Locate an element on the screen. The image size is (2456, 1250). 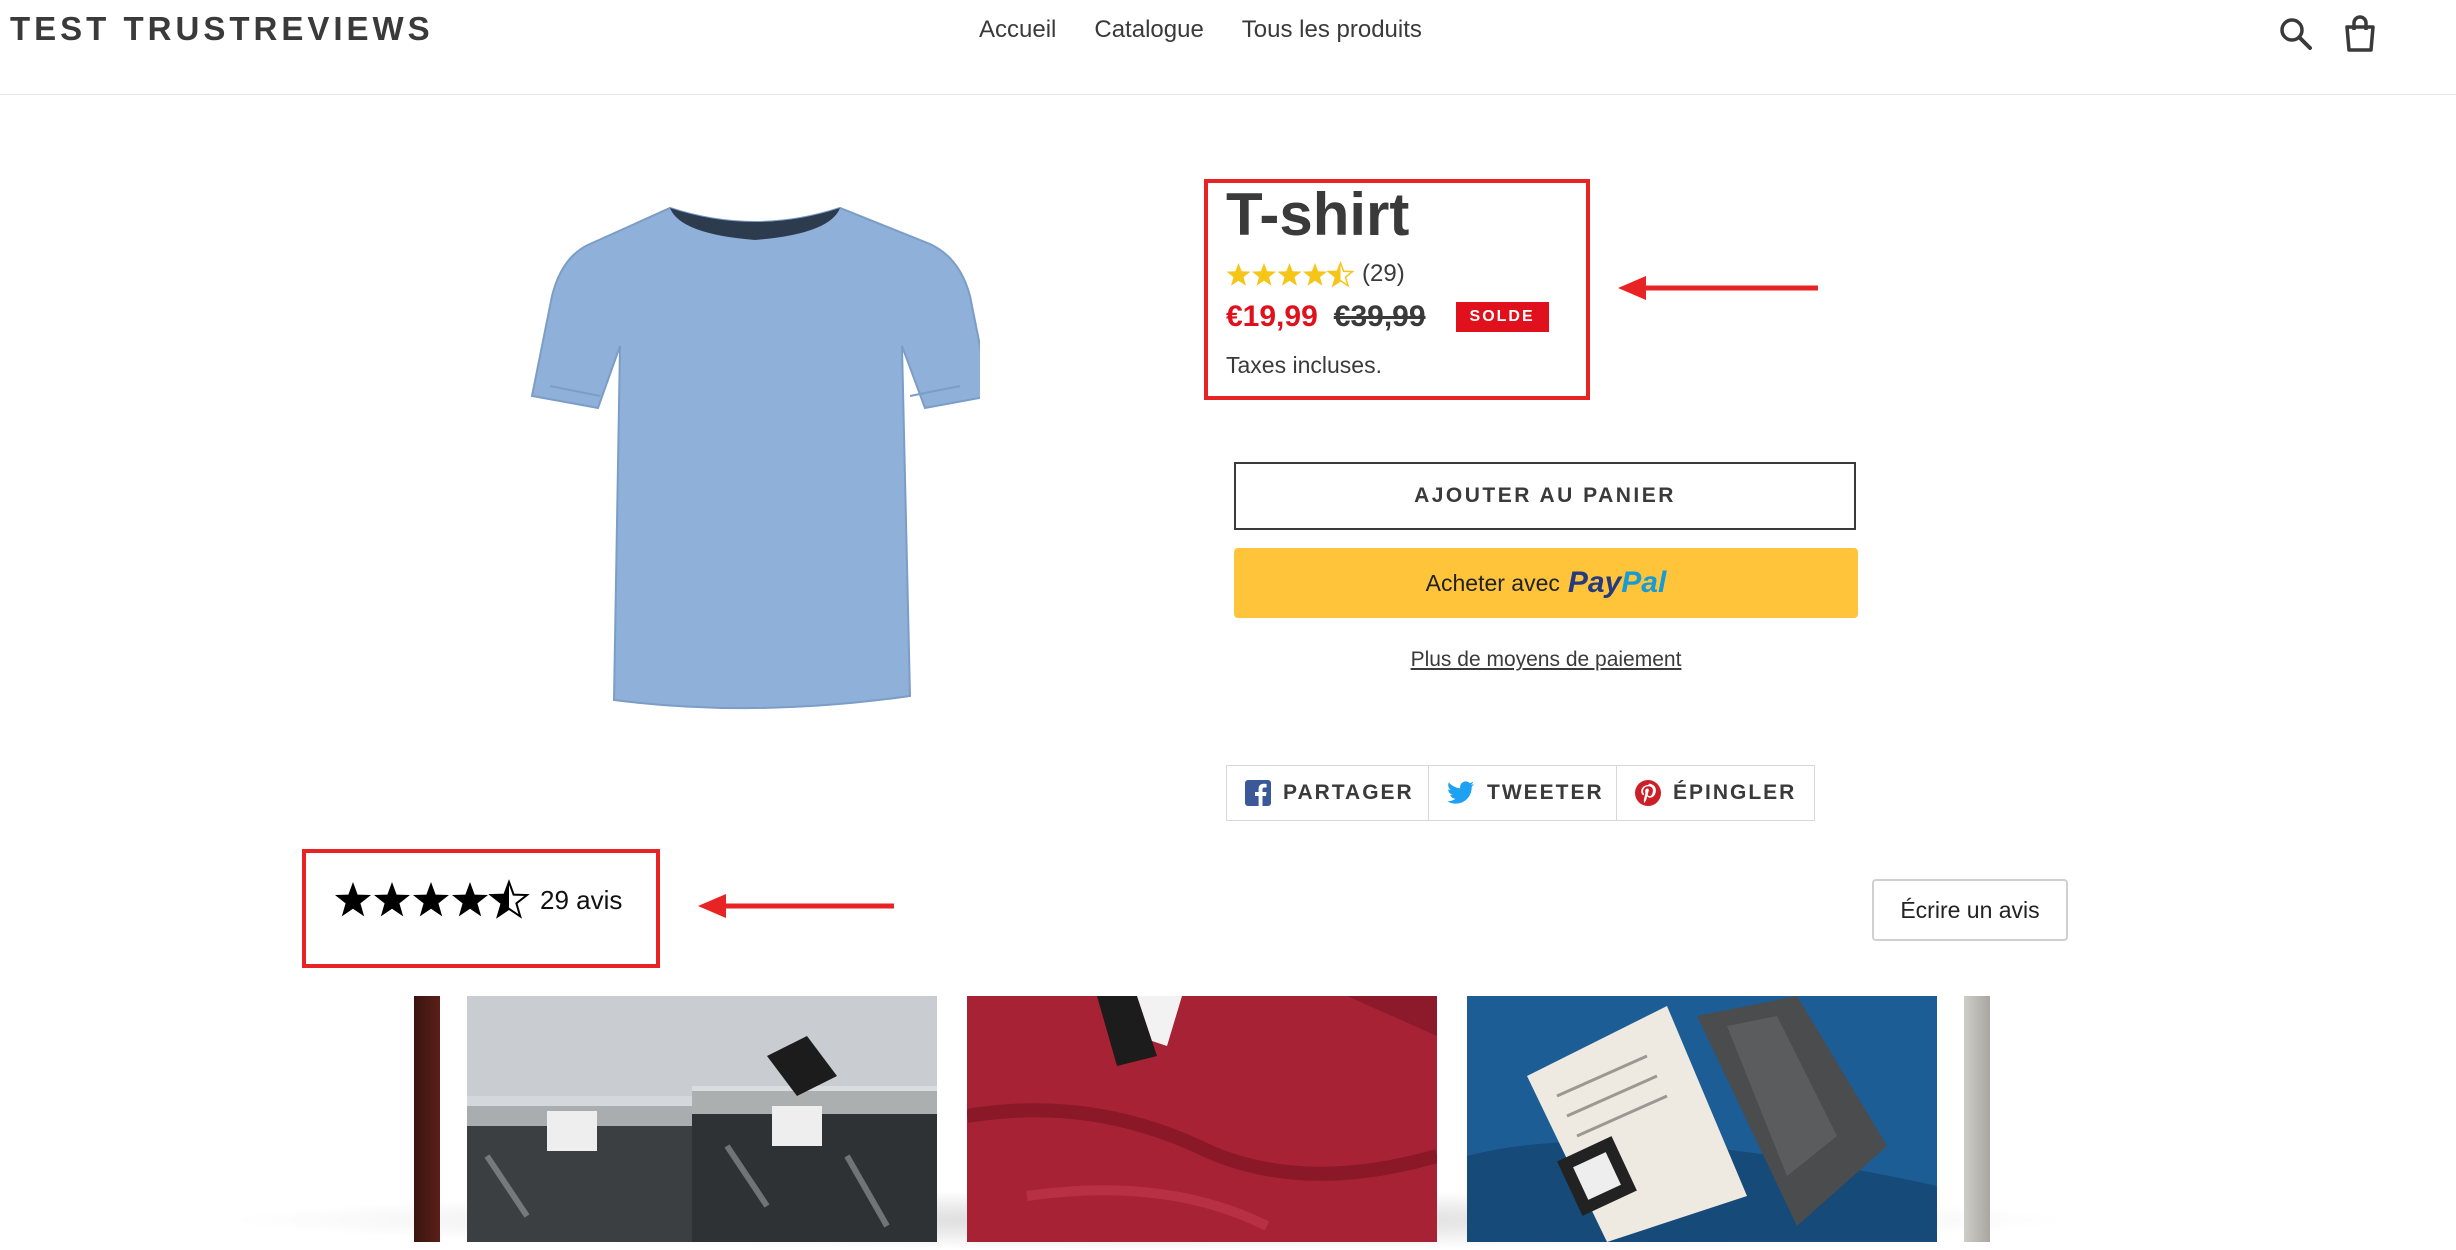
main-nav: Accueil Catalogue Tous les produits is located at coordinates (1200, 30).